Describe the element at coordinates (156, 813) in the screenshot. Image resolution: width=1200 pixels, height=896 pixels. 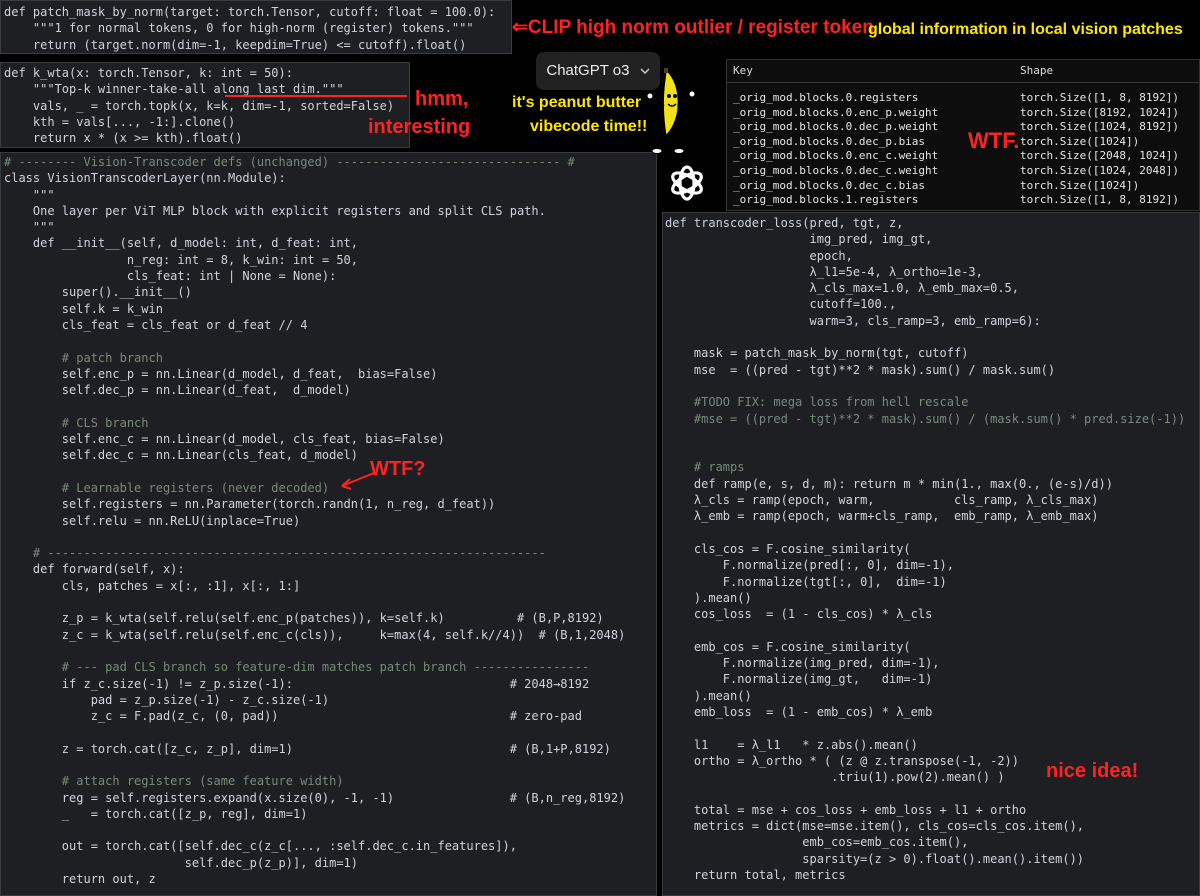
I see `layer-code-line: _ = torch.cat([z_p, reg], dim=1)` at that location.